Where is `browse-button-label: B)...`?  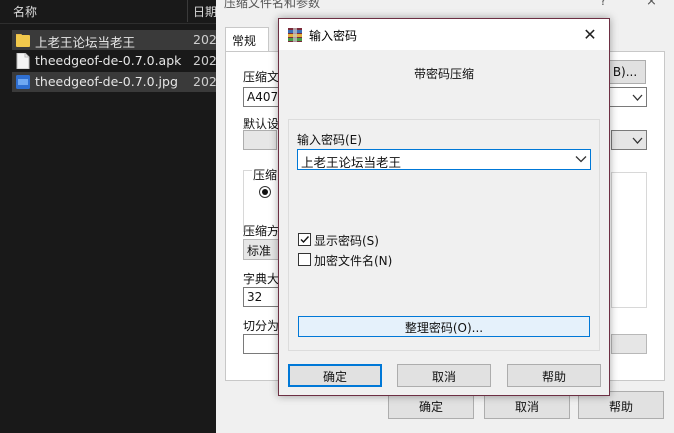
browse-button-label: B)... is located at coordinates (625, 72).